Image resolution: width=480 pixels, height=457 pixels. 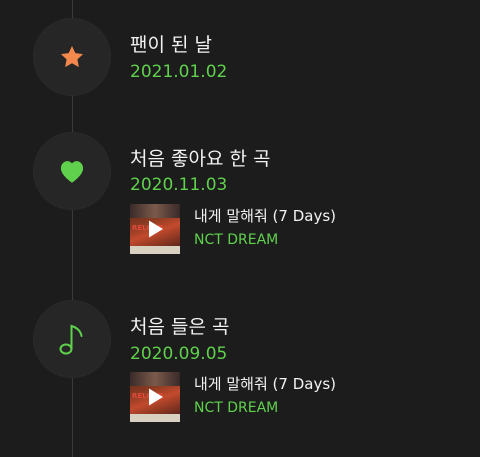 What do you see at coordinates (179, 354) in the screenshot?
I see `entry-date: 2020.09.05` at bounding box center [179, 354].